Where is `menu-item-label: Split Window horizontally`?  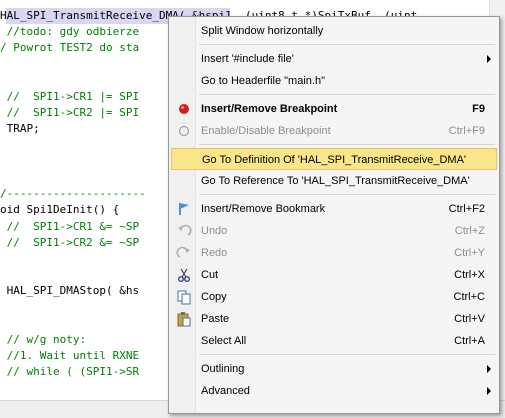
menu-item-label: Split Window horizontally is located at coordinates (262, 31).